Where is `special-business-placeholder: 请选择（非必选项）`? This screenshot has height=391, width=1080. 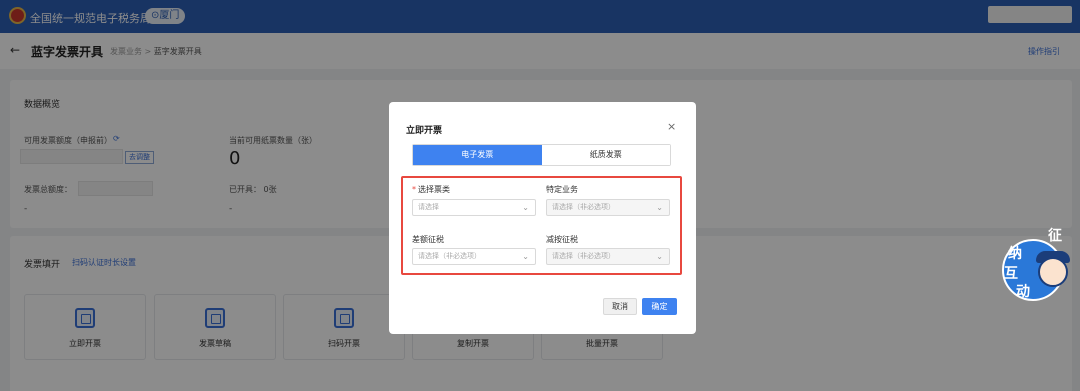 special-business-placeholder: 请选择（非必选项） is located at coordinates (583, 207).